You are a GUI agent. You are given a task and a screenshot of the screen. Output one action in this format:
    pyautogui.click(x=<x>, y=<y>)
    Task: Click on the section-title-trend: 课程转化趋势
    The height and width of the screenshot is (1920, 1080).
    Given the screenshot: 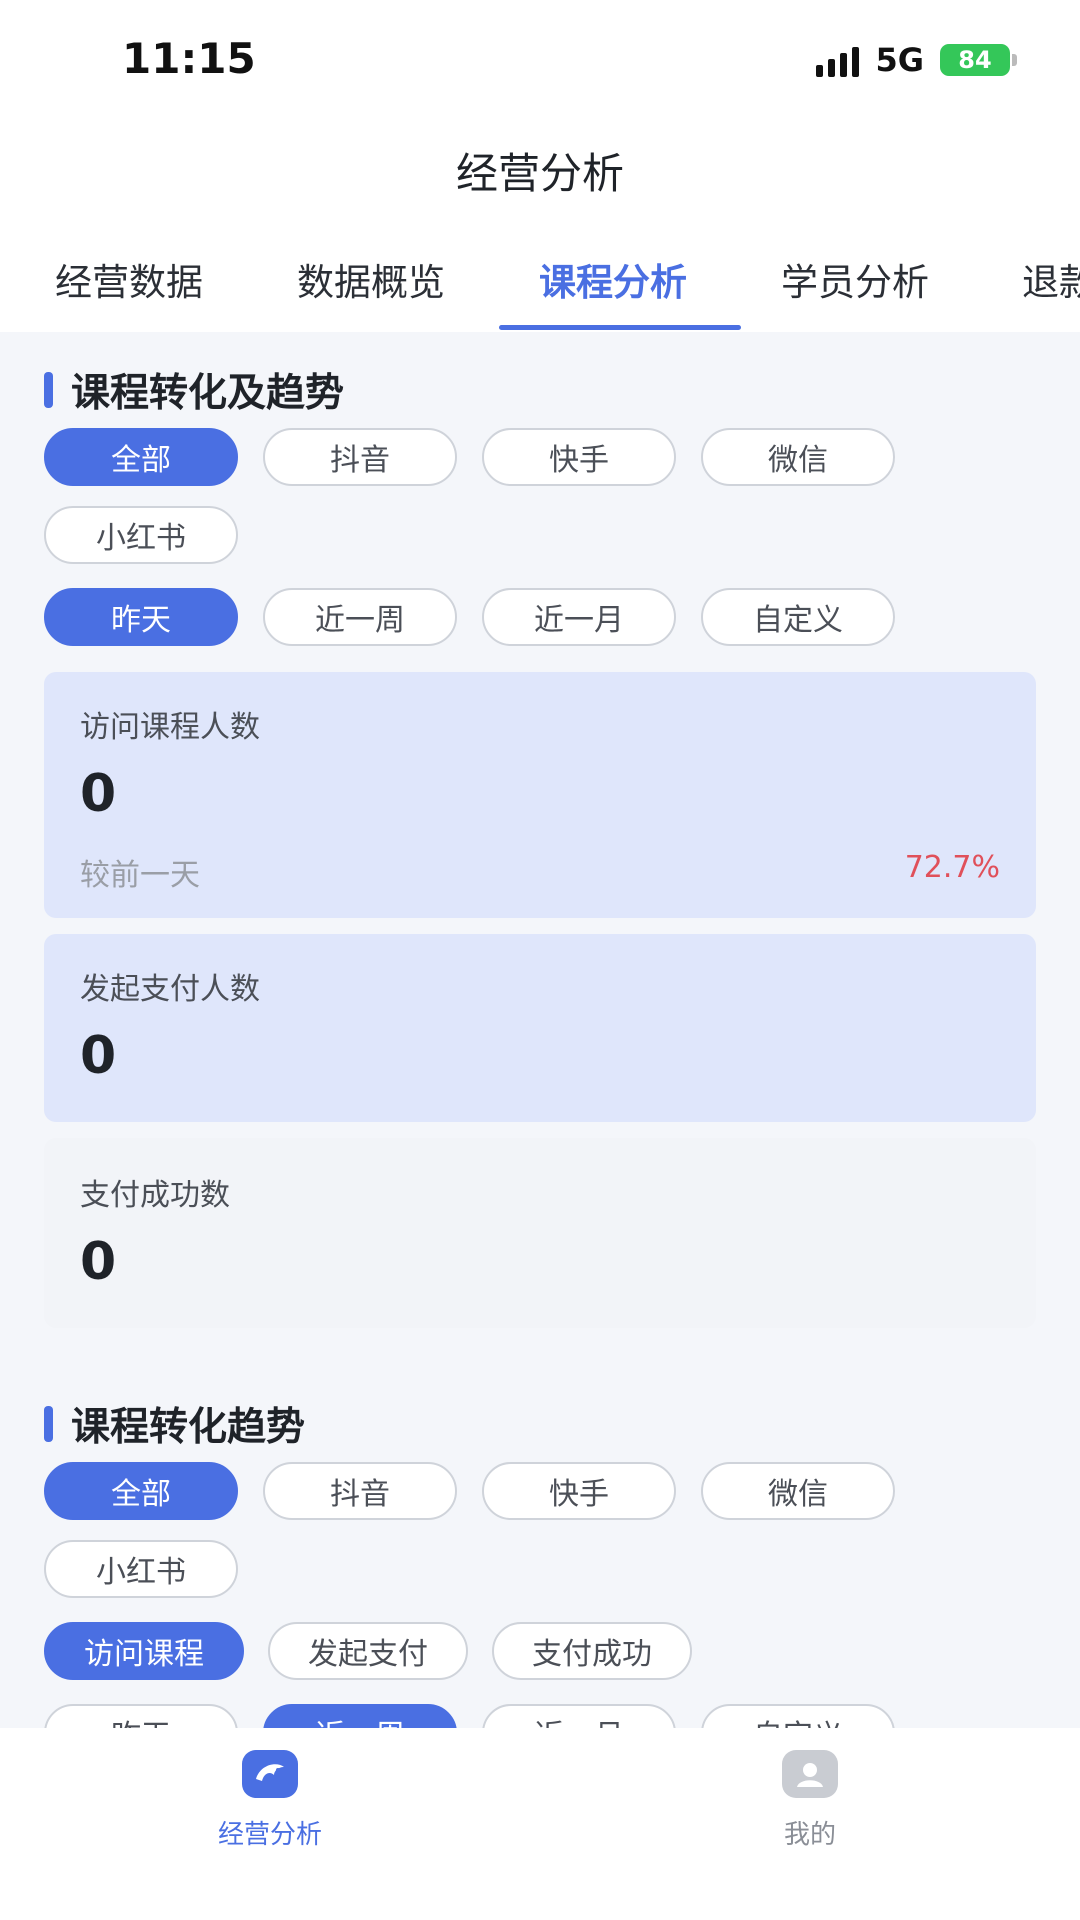 What is the action you would take?
    pyautogui.click(x=174, y=1424)
    